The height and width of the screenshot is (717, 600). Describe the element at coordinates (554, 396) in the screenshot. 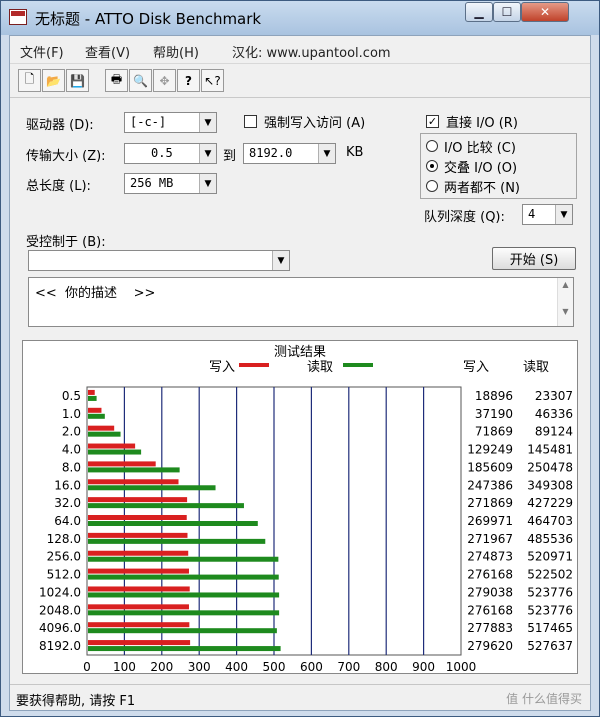

I see `read-value: 23307` at that location.